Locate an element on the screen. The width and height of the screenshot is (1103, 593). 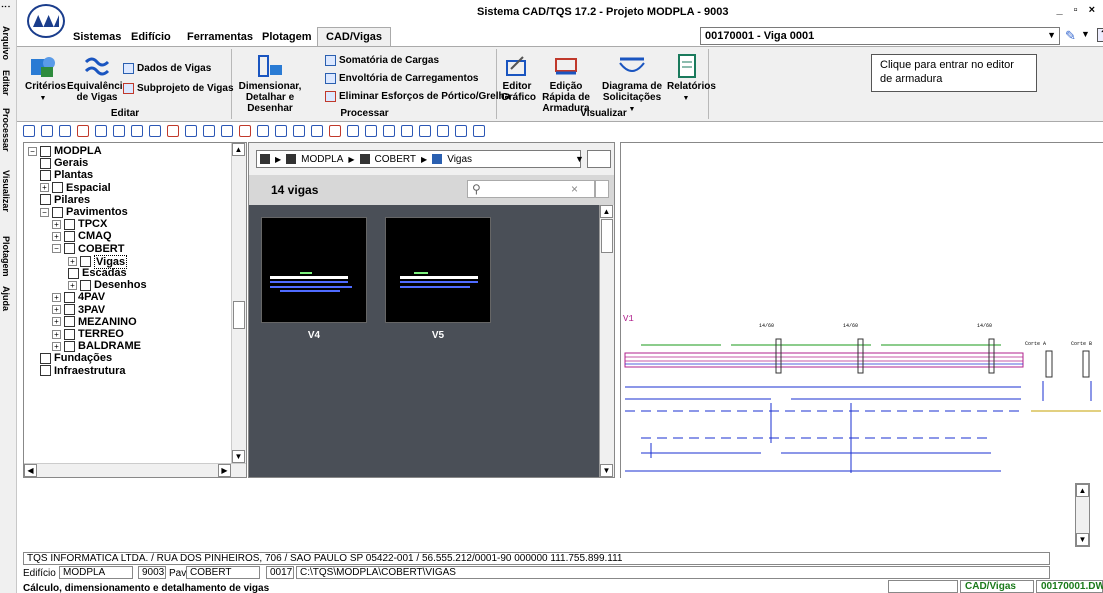
tree-item: − Pavimentos is located at coordinates (84, 212).